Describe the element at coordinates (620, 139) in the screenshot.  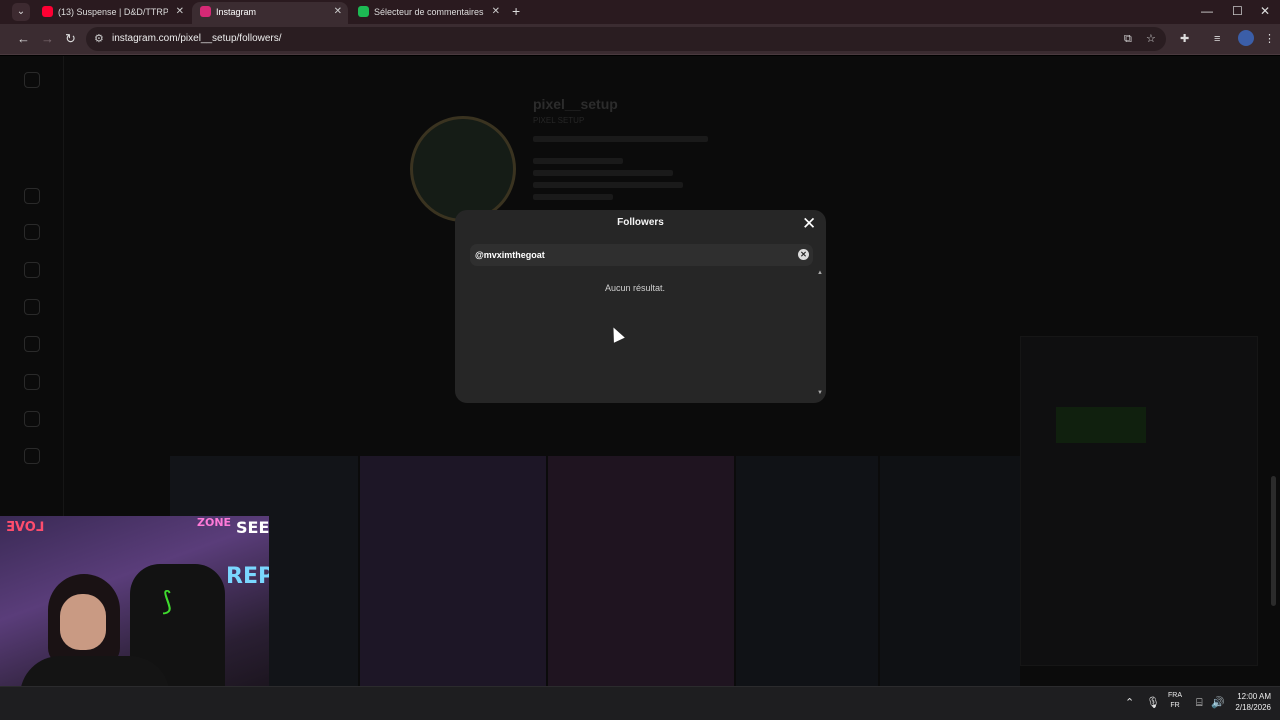
I see `profile-stats` at that location.